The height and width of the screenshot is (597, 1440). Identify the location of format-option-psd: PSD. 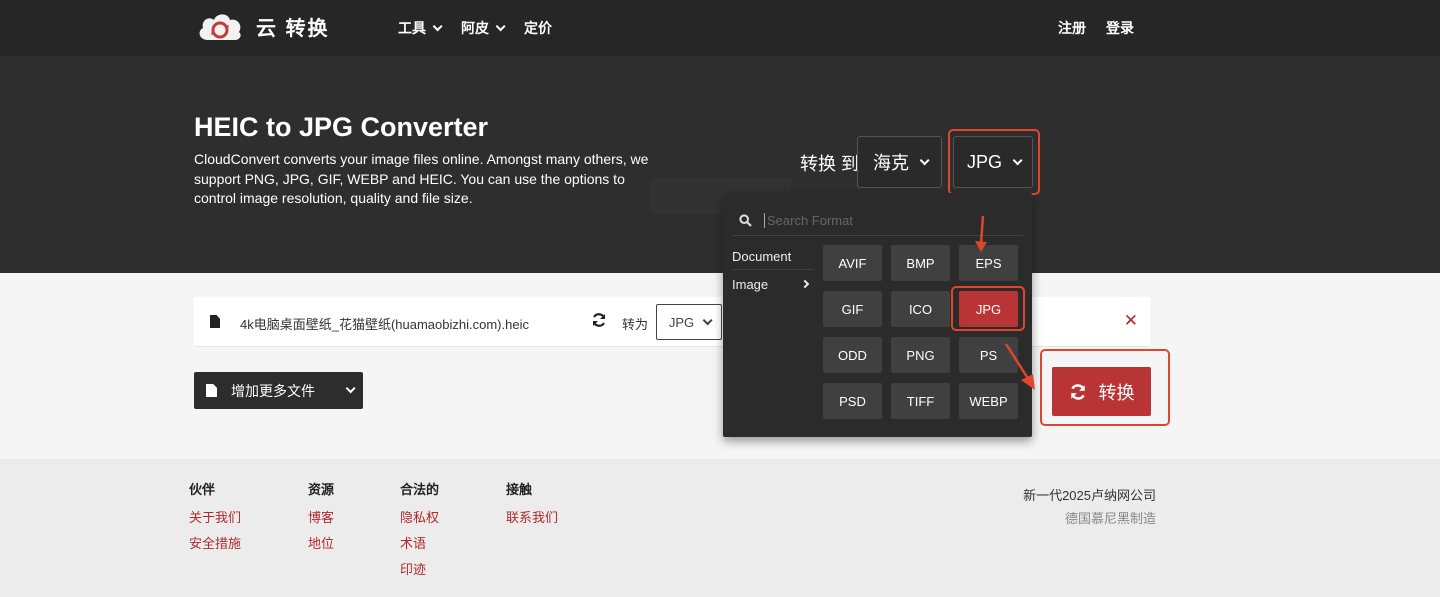
(852, 401).